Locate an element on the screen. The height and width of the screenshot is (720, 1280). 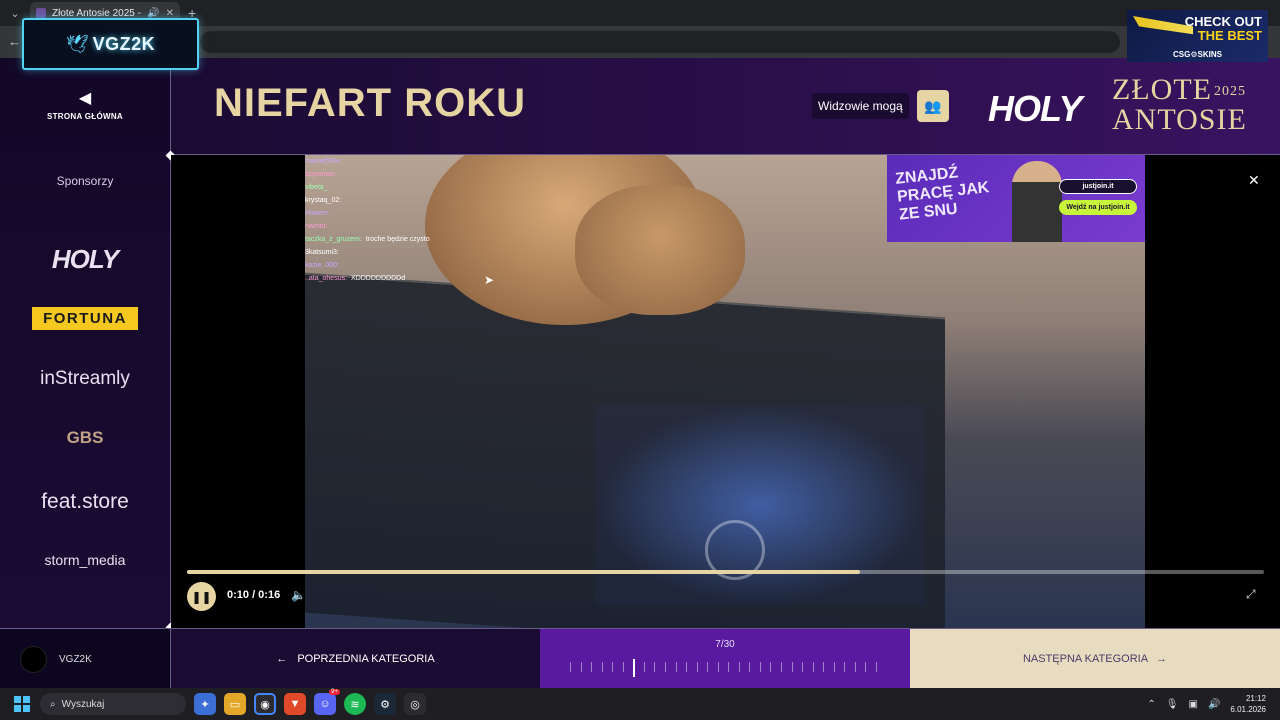
chat-text: XDDDDDDDDDd is located at coordinates (378, 278).